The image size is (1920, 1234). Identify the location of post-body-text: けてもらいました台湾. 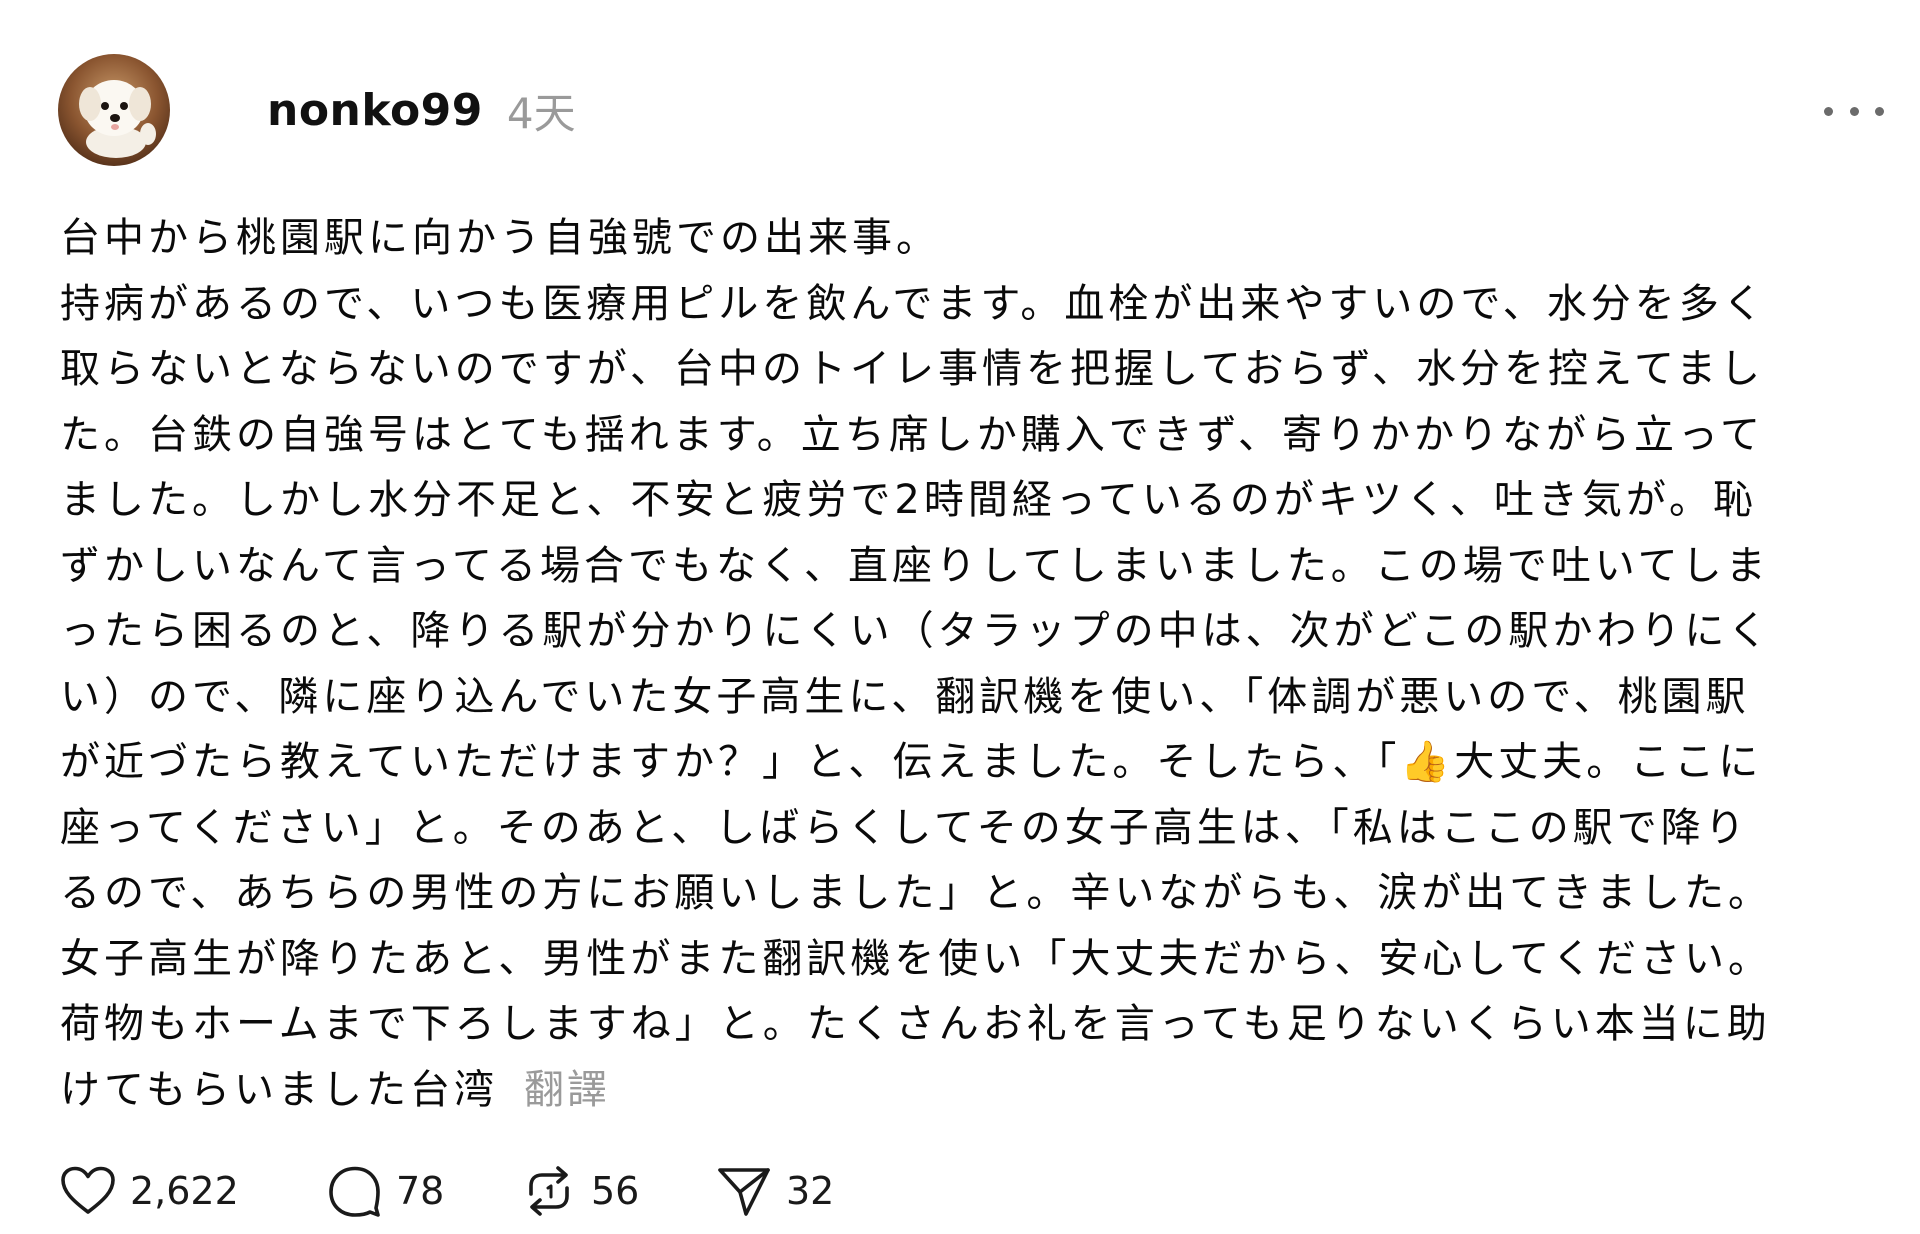
(279, 1089).